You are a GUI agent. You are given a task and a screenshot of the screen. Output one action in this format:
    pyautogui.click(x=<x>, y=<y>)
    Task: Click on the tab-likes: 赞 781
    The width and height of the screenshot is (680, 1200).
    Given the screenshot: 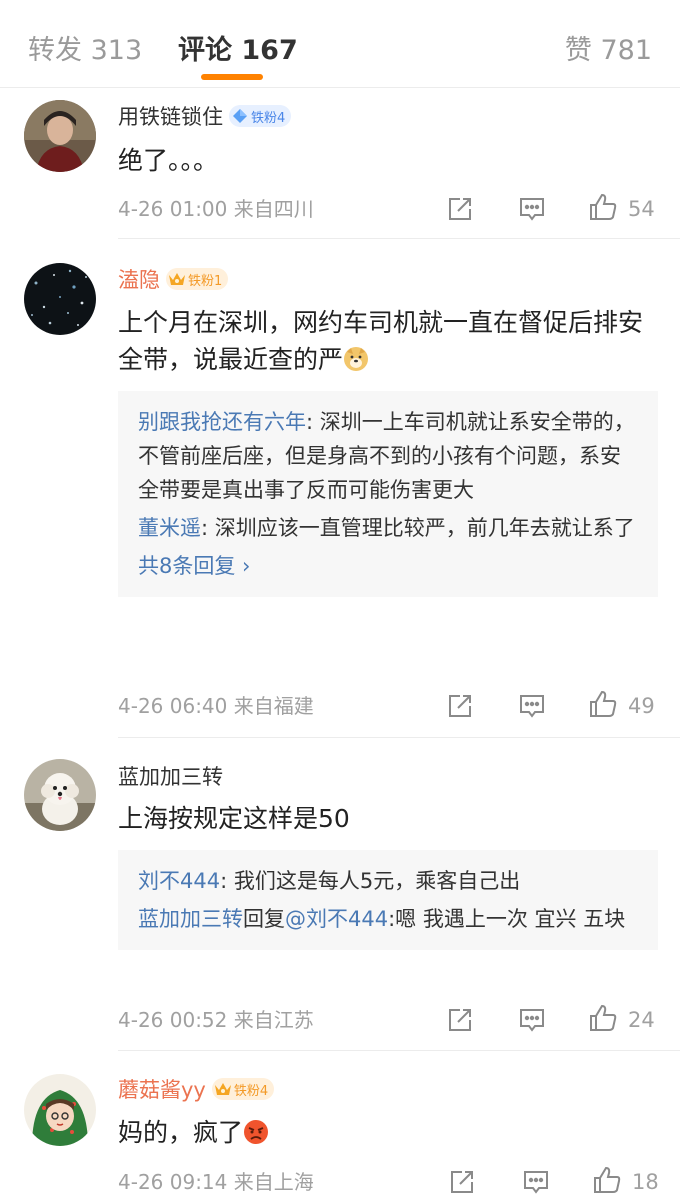 What is the action you would take?
    pyautogui.click(x=608, y=47)
    